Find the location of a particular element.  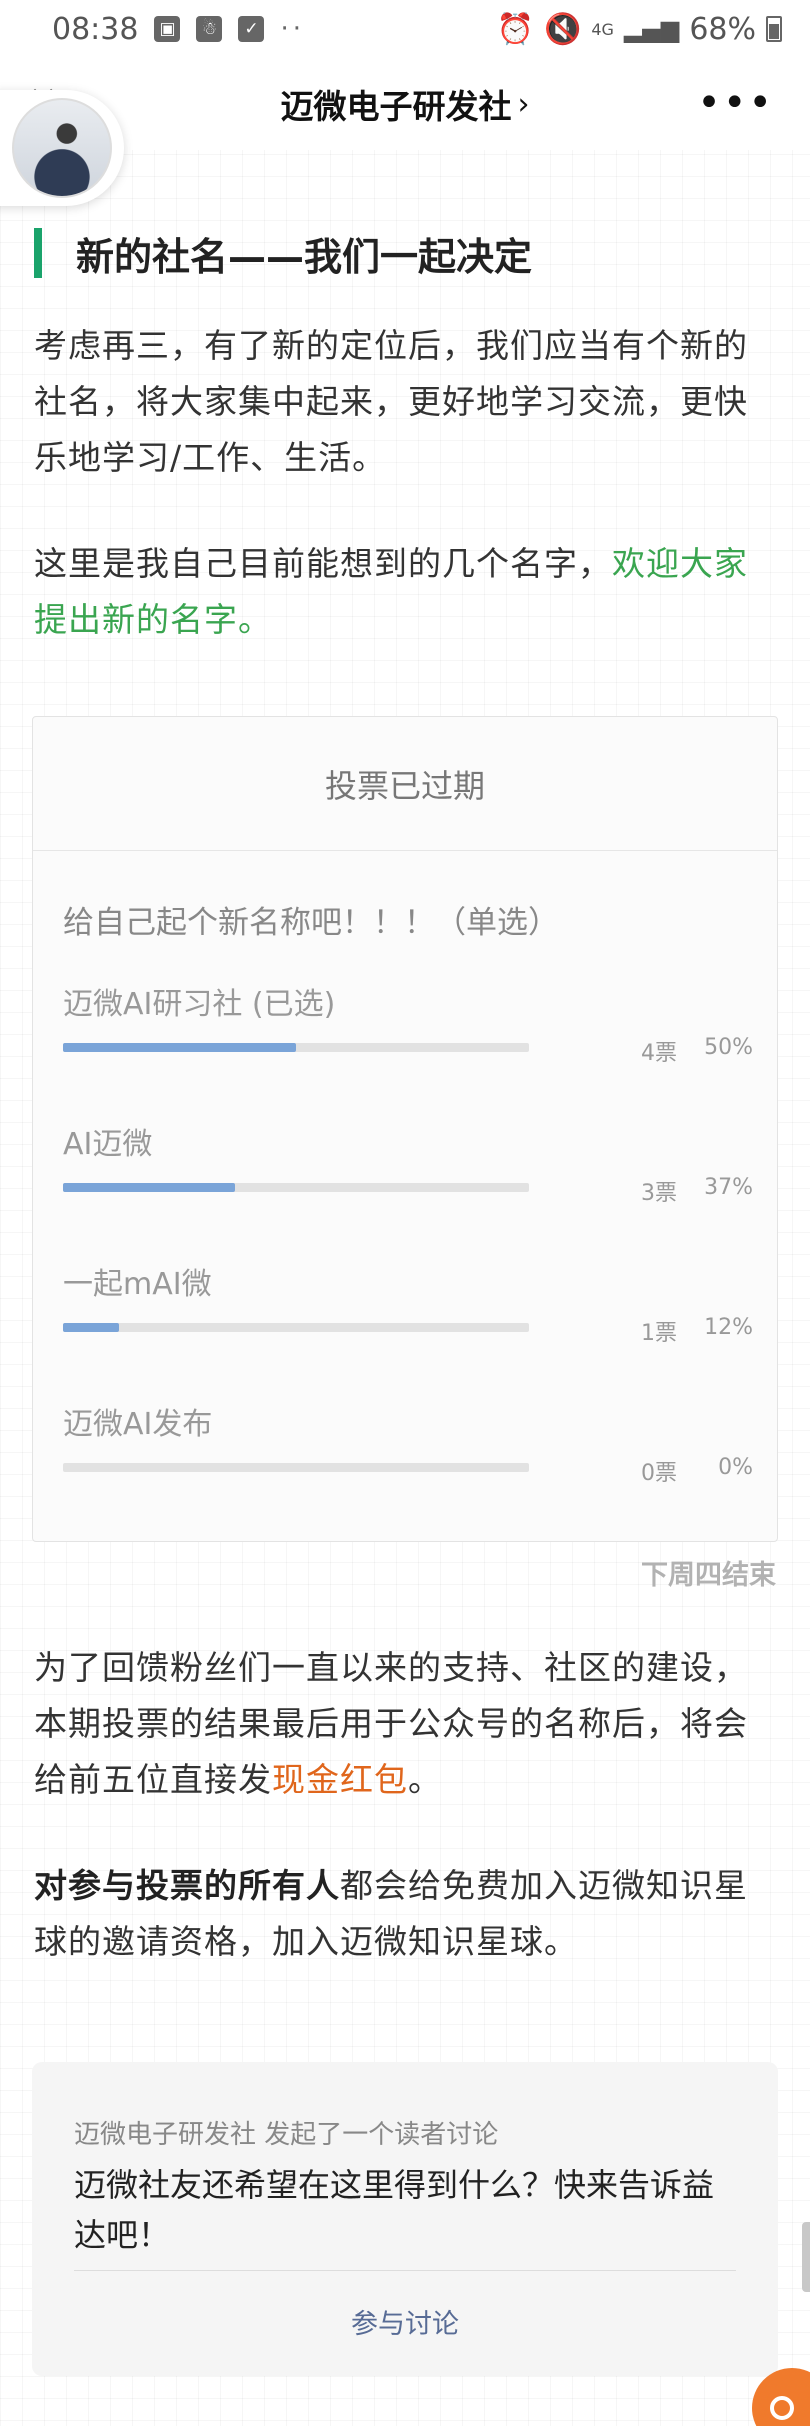

vote-count: 3票 is located at coordinates (659, 1193).